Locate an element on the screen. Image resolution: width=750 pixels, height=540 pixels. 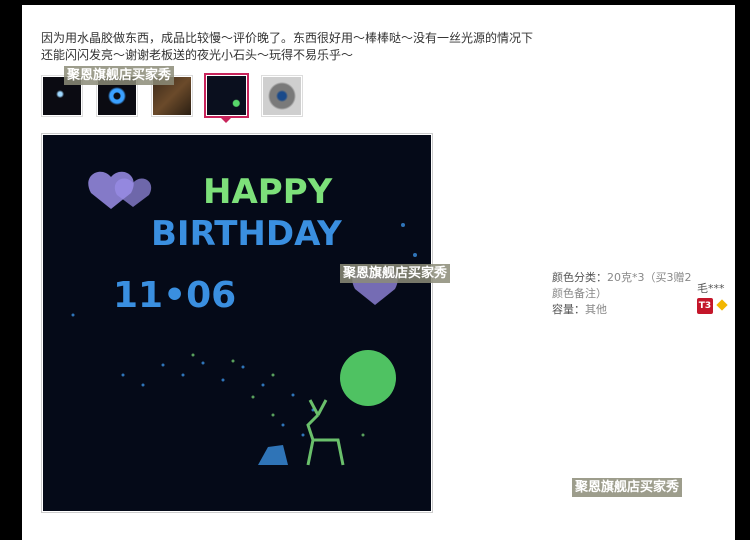
small-deer-icon is located at coordinates (273, 455).